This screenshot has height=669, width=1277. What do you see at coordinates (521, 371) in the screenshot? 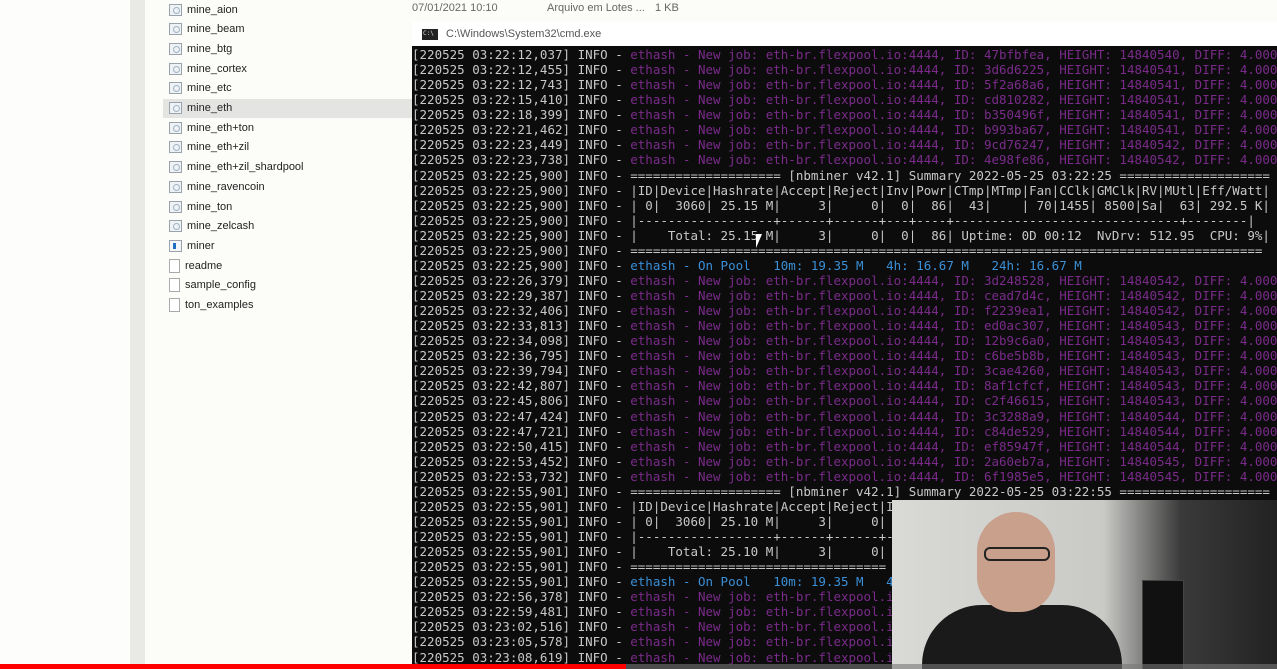
I see `log-prefix: [220525 03:22:39,794] INFO -` at bounding box center [521, 371].